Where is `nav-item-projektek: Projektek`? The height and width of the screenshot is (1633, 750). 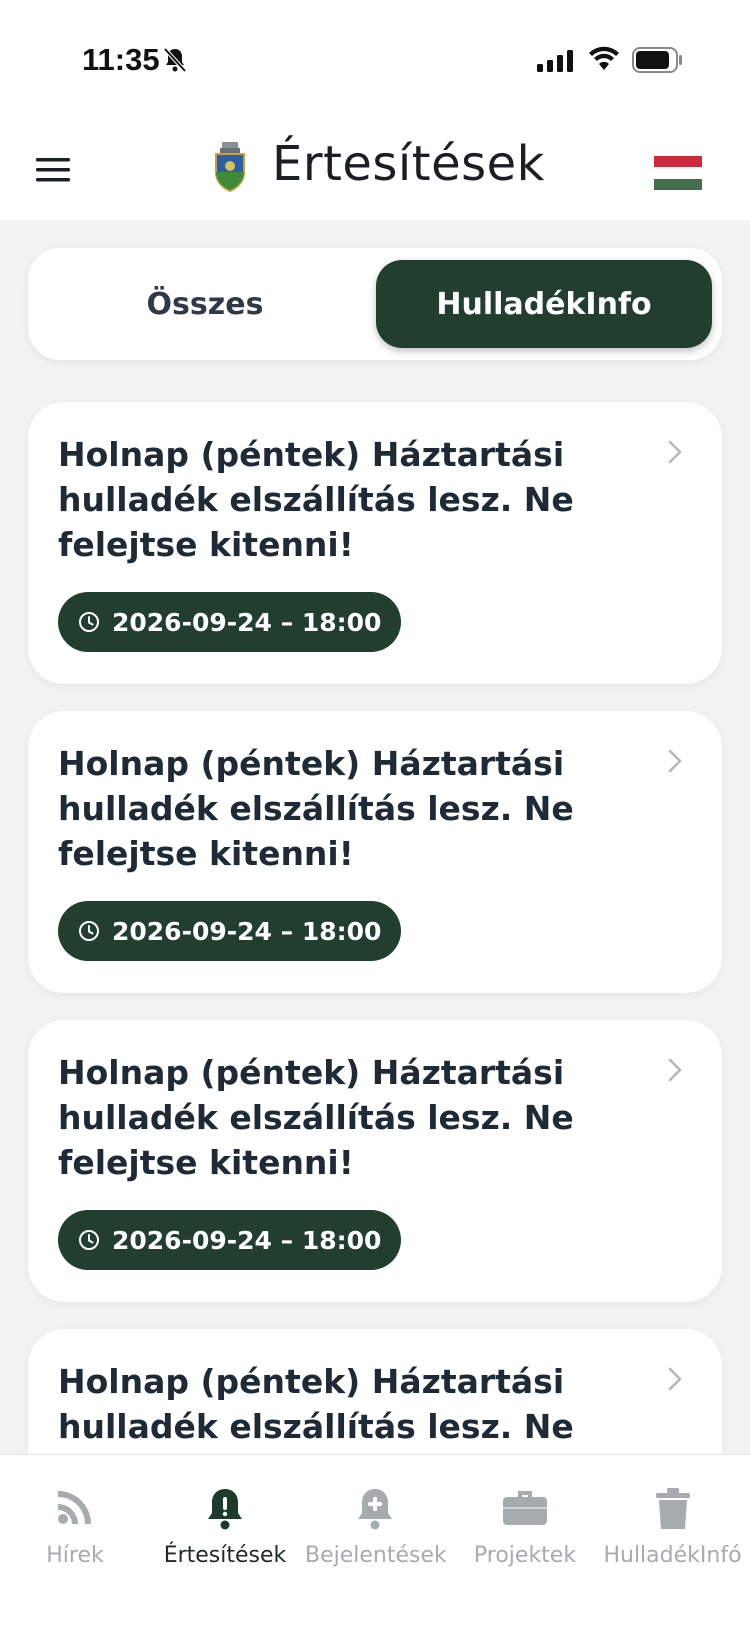
nav-item-projektek: Projektek is located at coordinates (525, 1544).